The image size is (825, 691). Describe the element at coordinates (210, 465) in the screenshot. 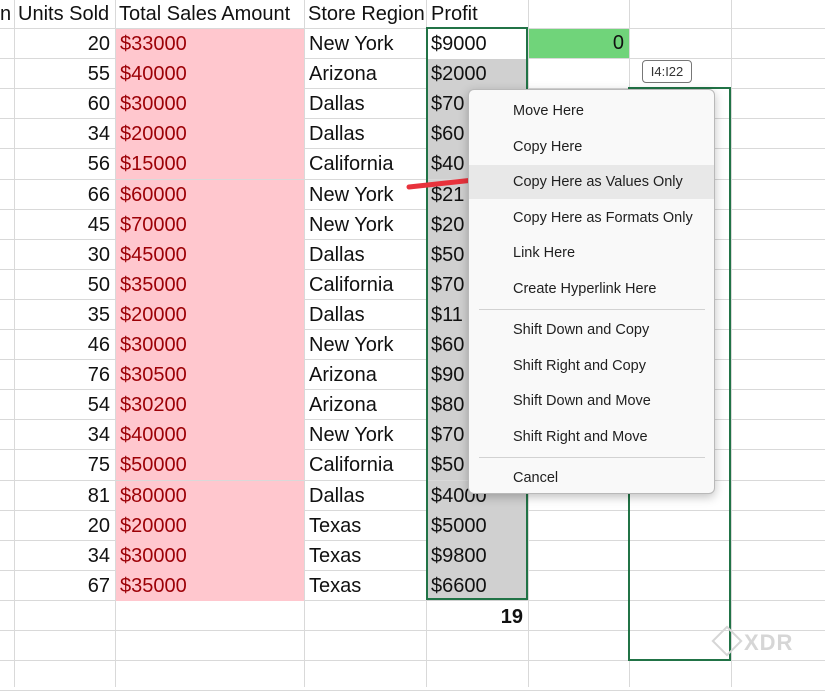

I see `total-sales-cell: $50000` at that location.